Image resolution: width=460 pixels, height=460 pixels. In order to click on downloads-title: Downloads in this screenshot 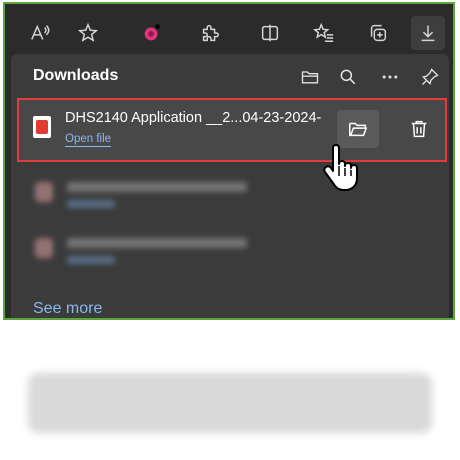, I will do `click(76, 75)`.